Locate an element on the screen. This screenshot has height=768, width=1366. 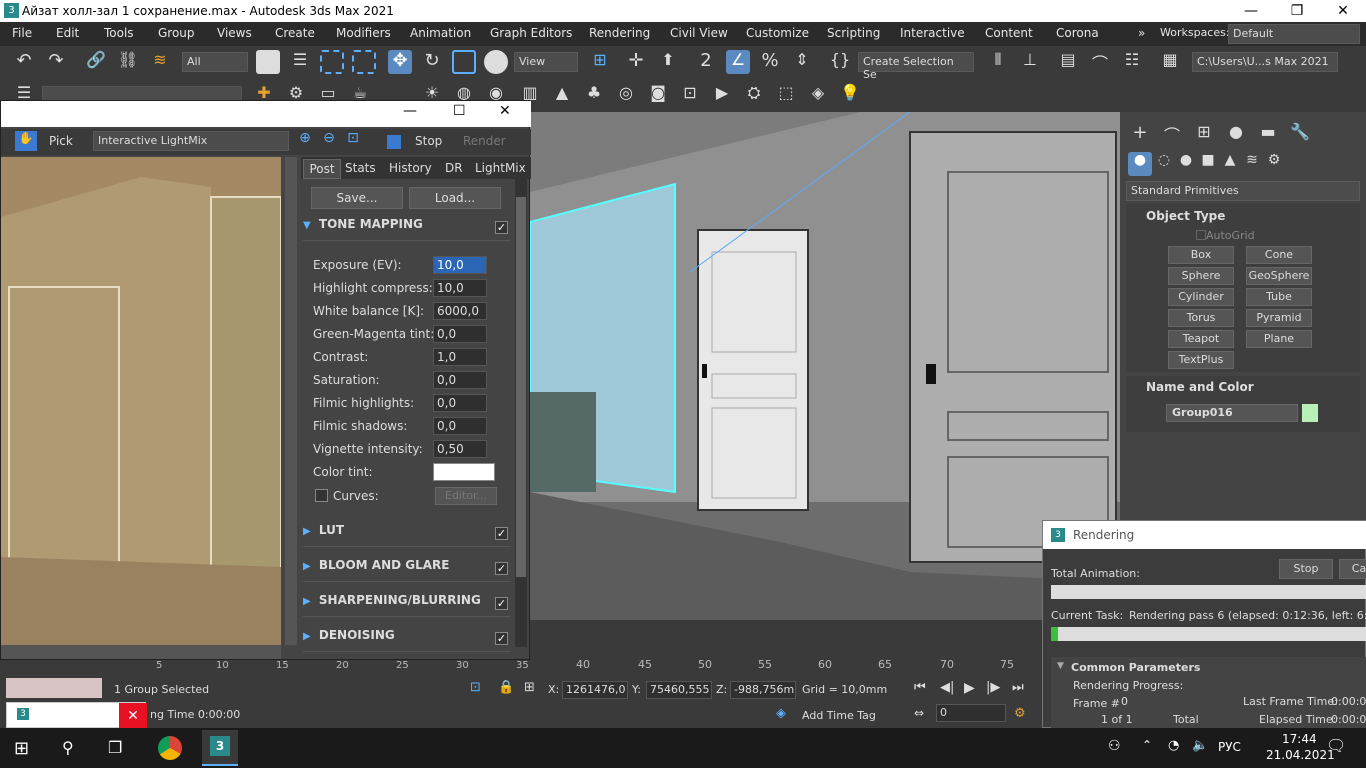
go-start-icon: ⏮ is located at coordinates (920, 687).